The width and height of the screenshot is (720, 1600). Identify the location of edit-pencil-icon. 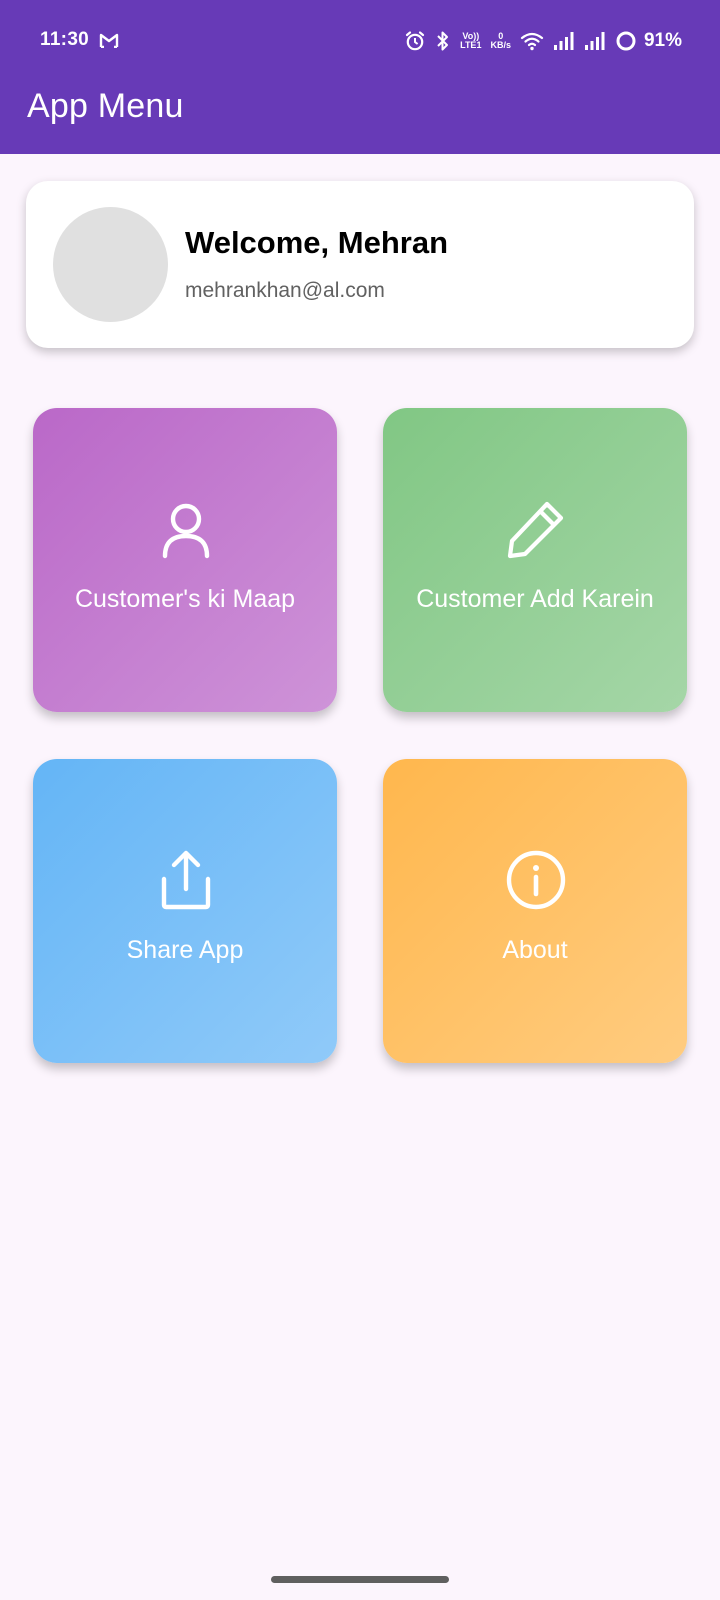
(536, 529).